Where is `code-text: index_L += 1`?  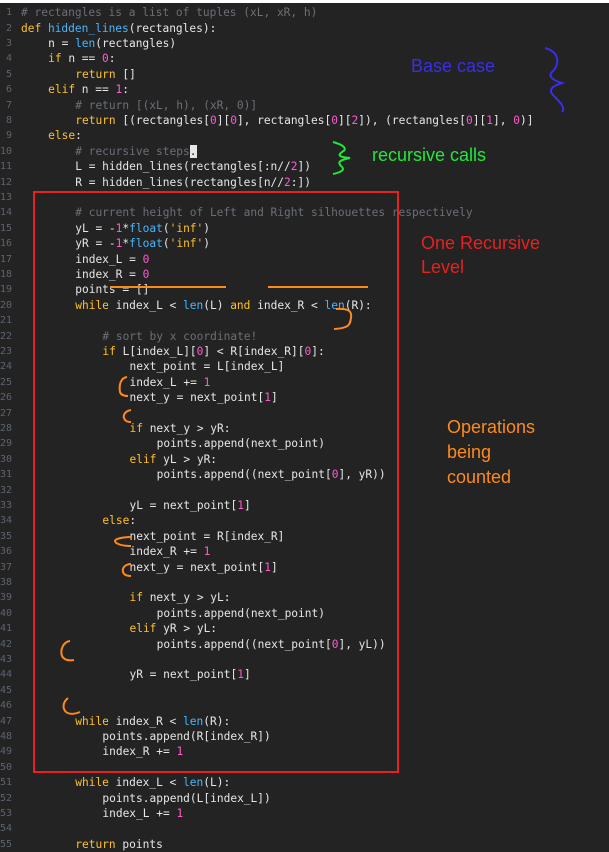 code-text: index_L += 1 is located at coordinates (142, 813).